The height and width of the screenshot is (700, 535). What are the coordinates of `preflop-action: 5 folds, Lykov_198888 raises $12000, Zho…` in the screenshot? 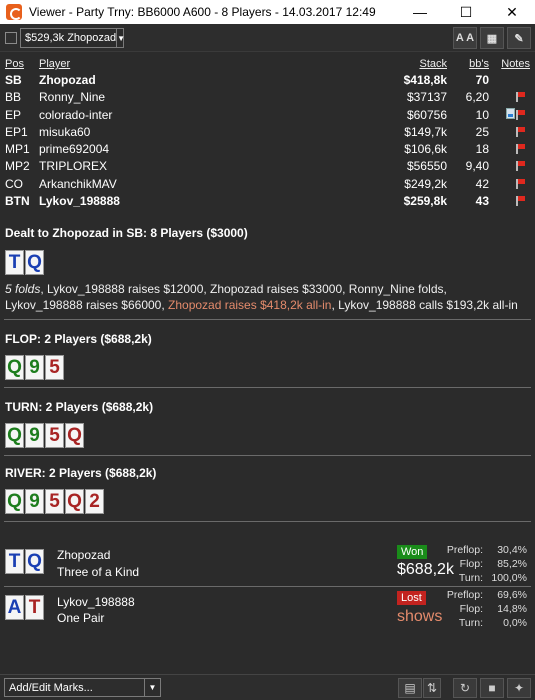 It's located at (265, 297).